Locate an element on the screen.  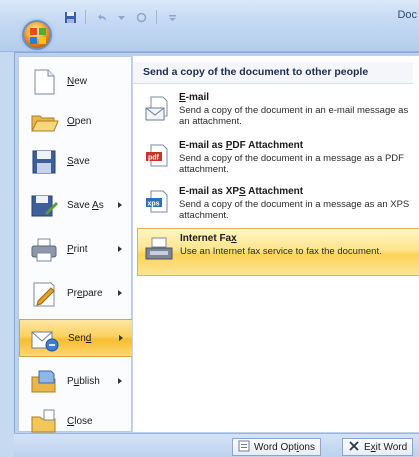
exit-word-button: Exit Word is located at coordinates (378, 447).